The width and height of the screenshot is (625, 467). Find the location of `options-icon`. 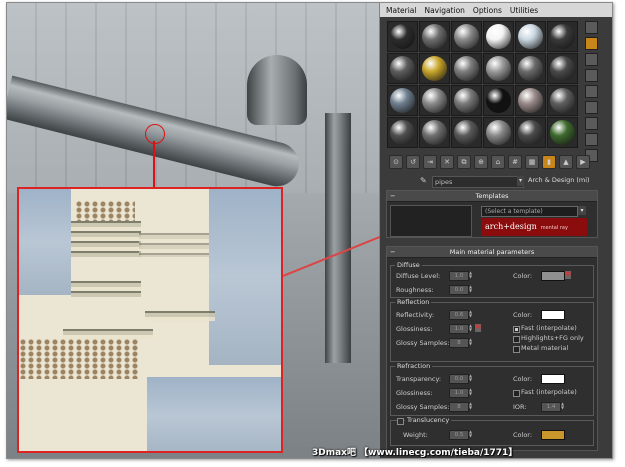

options-icon is located at coordinates (591, 123).